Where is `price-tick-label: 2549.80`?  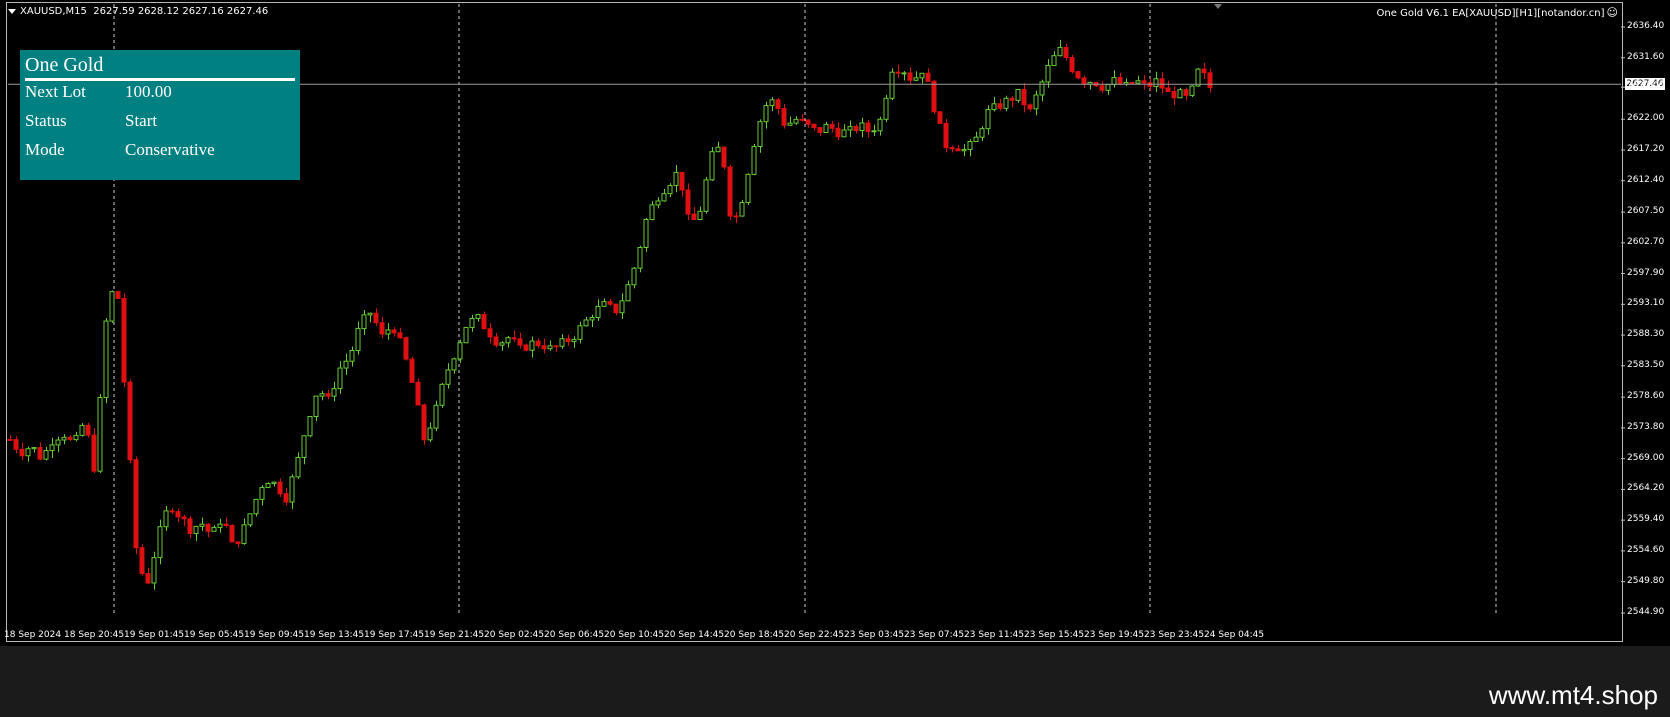
price-tick-label: 2549.80 is located at coordinates (1646, 580).